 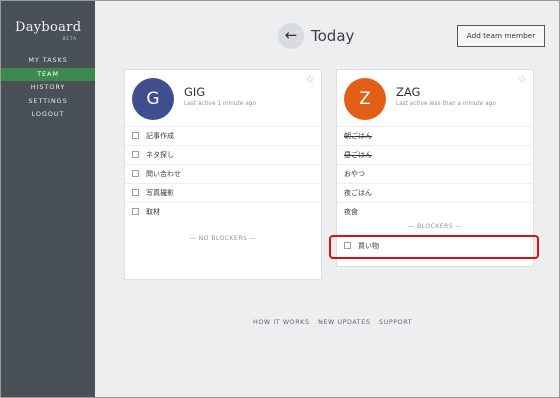 What do you see at coordinates (501, 36) in the screenshot?
I see `add-team-member-button: Add team member` at bounding box center [501, 36].